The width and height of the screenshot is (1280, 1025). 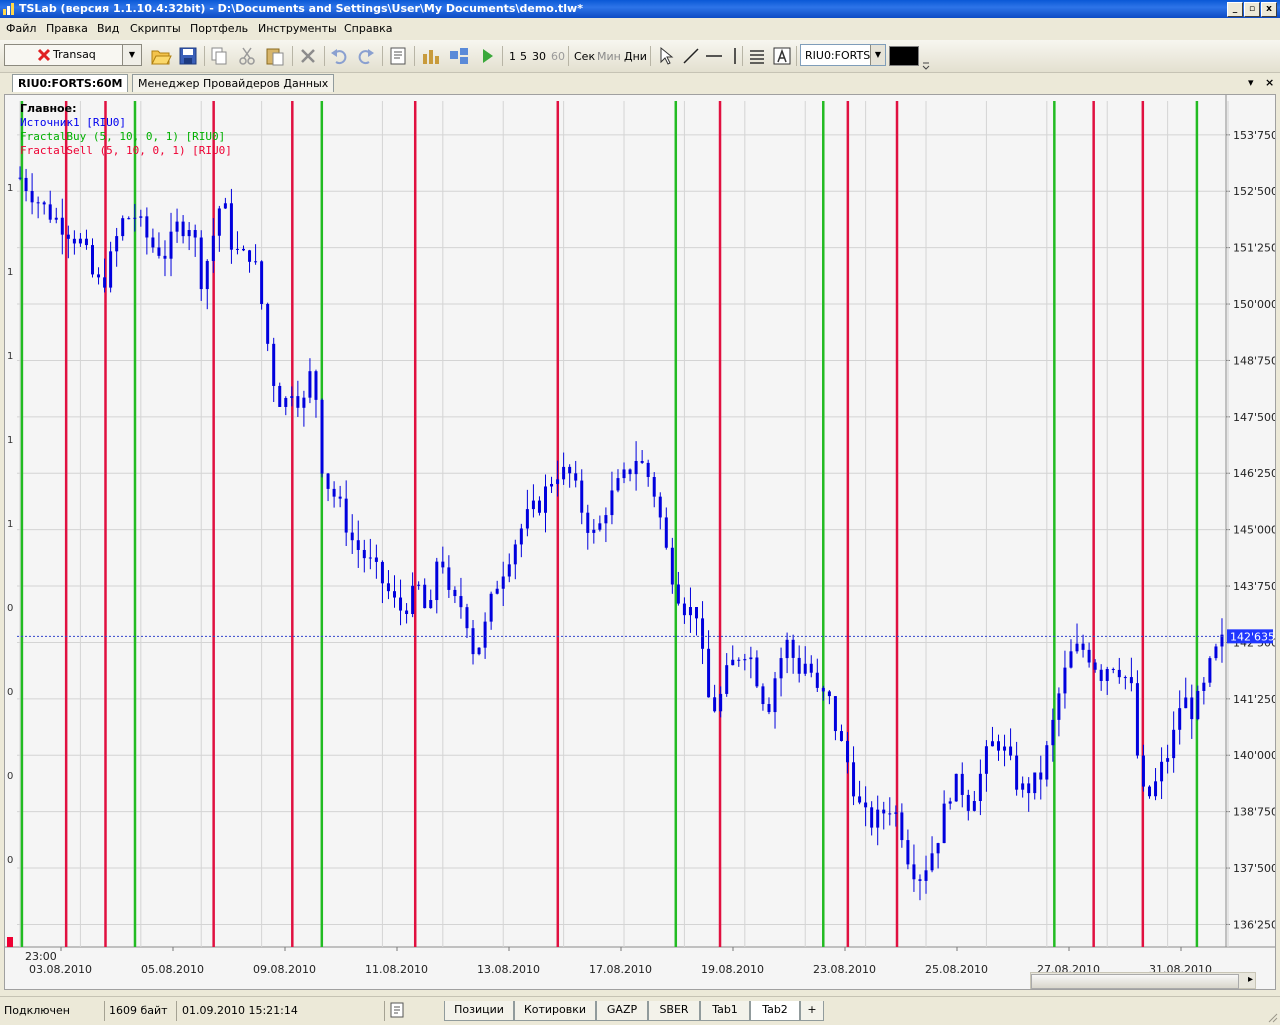 I want to click on menu-view: Вид, so click(x=108, y=28).